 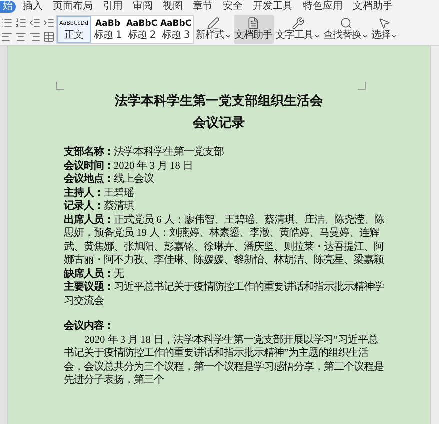 I want to click on record-field: 会议地点：线上会议, so click(x=225, y=179).